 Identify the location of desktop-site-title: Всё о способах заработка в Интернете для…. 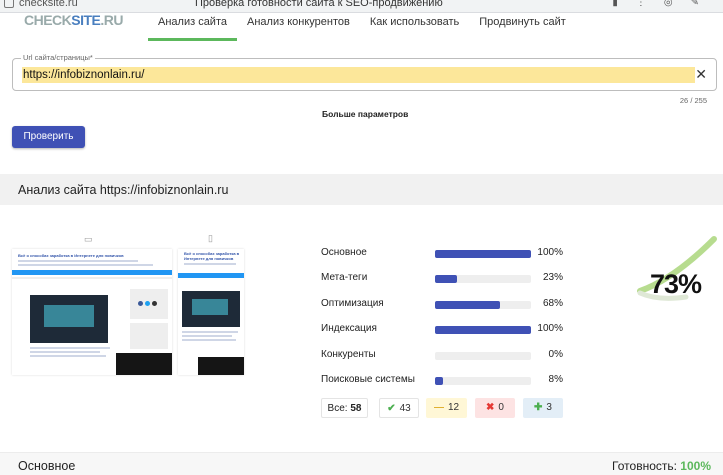
(71, 255).